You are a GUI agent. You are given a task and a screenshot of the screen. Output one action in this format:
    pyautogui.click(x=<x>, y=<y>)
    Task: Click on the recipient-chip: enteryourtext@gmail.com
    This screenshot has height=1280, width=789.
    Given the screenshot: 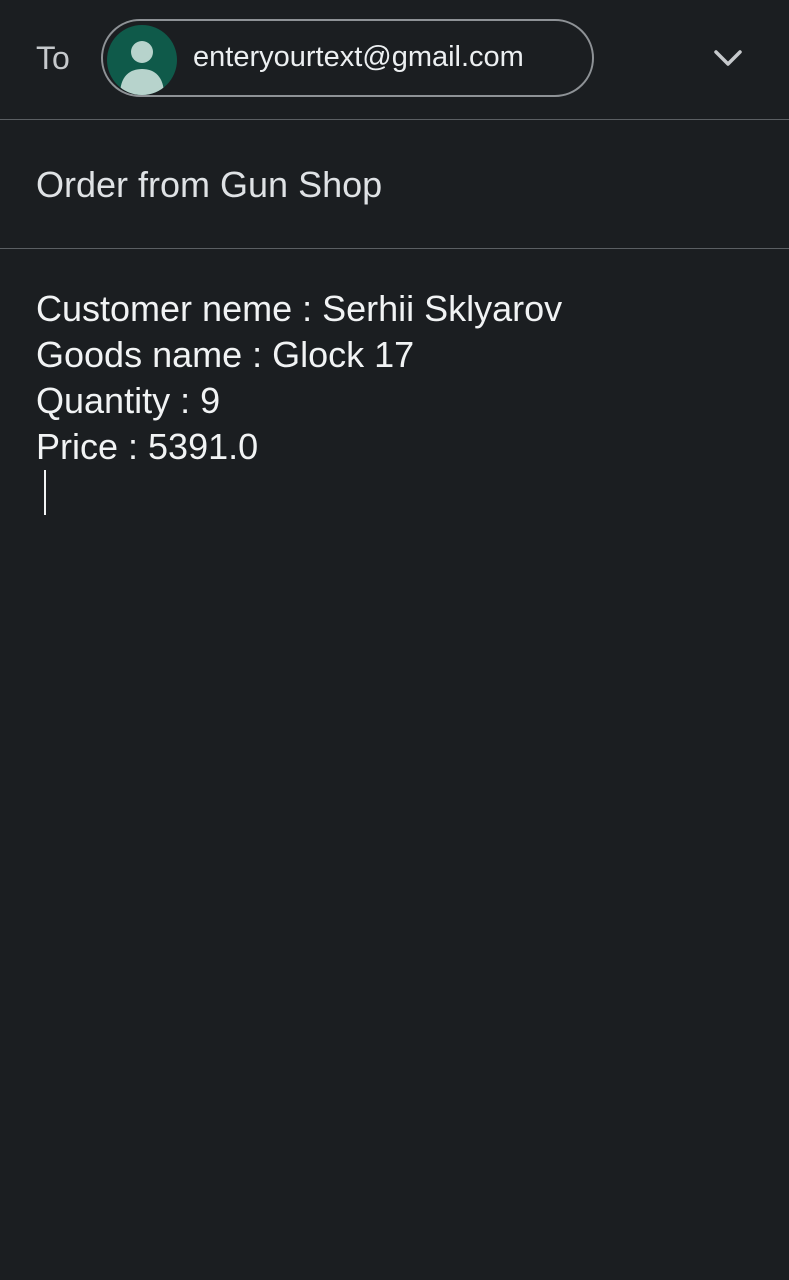 What is the action you would take?
    pyautogui.click(x=347, y=58)
    